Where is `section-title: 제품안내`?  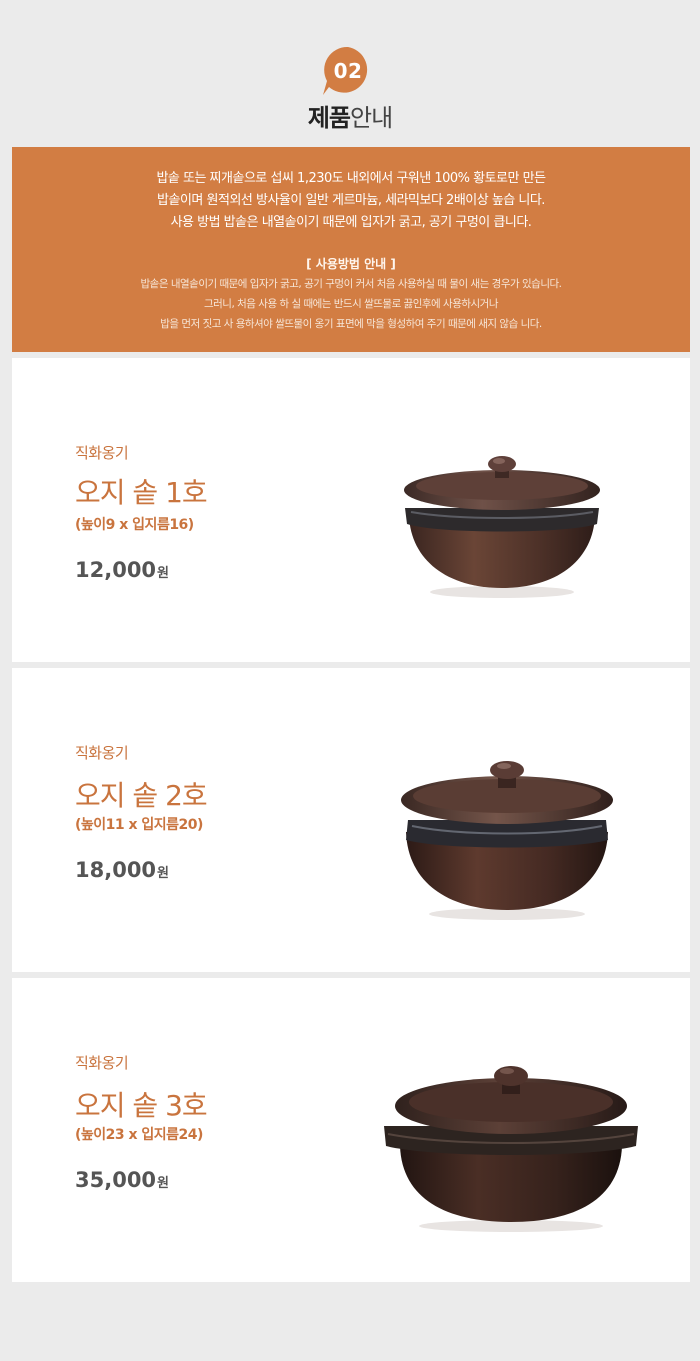
section-title: 제품안내 is located at coordinates (350, 115).